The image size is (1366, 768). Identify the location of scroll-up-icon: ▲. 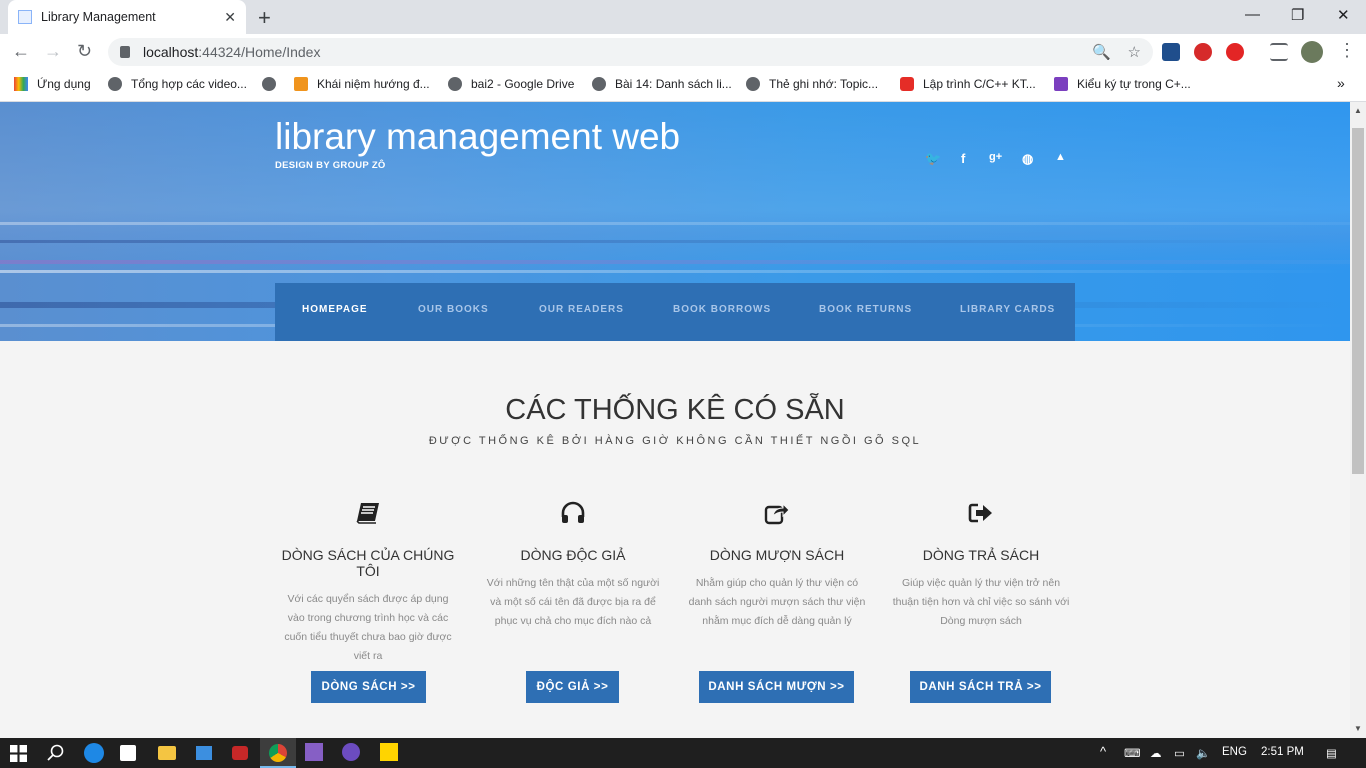
(1358, 110).